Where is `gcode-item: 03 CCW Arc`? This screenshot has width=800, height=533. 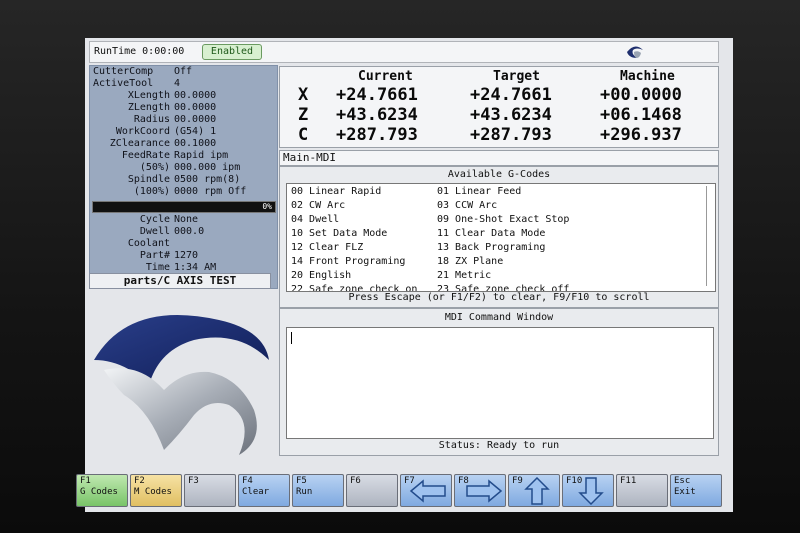 gcode-item: 03 CCW Arc is located at coordinates (467, 206).